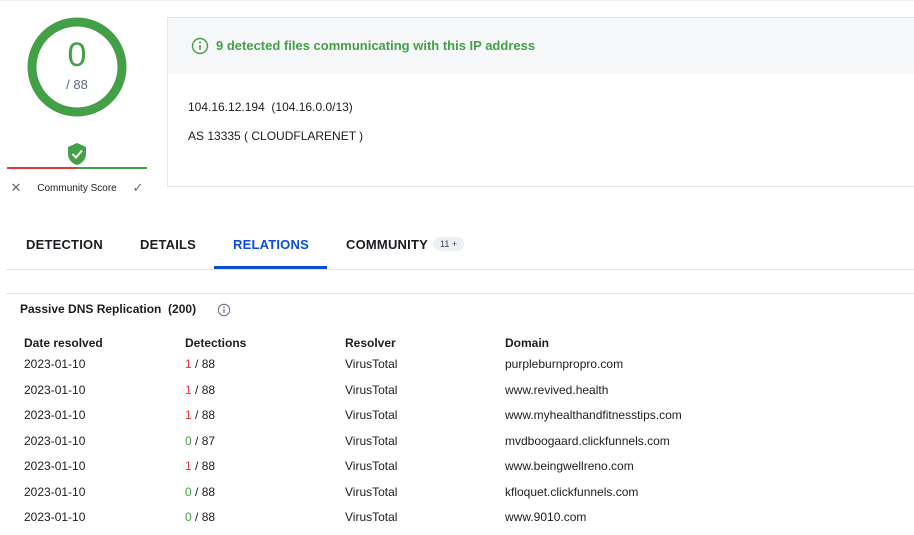 The width and height of the screenshot is (914, 535). I want to click on shield-check-icon, so click(77, 154).